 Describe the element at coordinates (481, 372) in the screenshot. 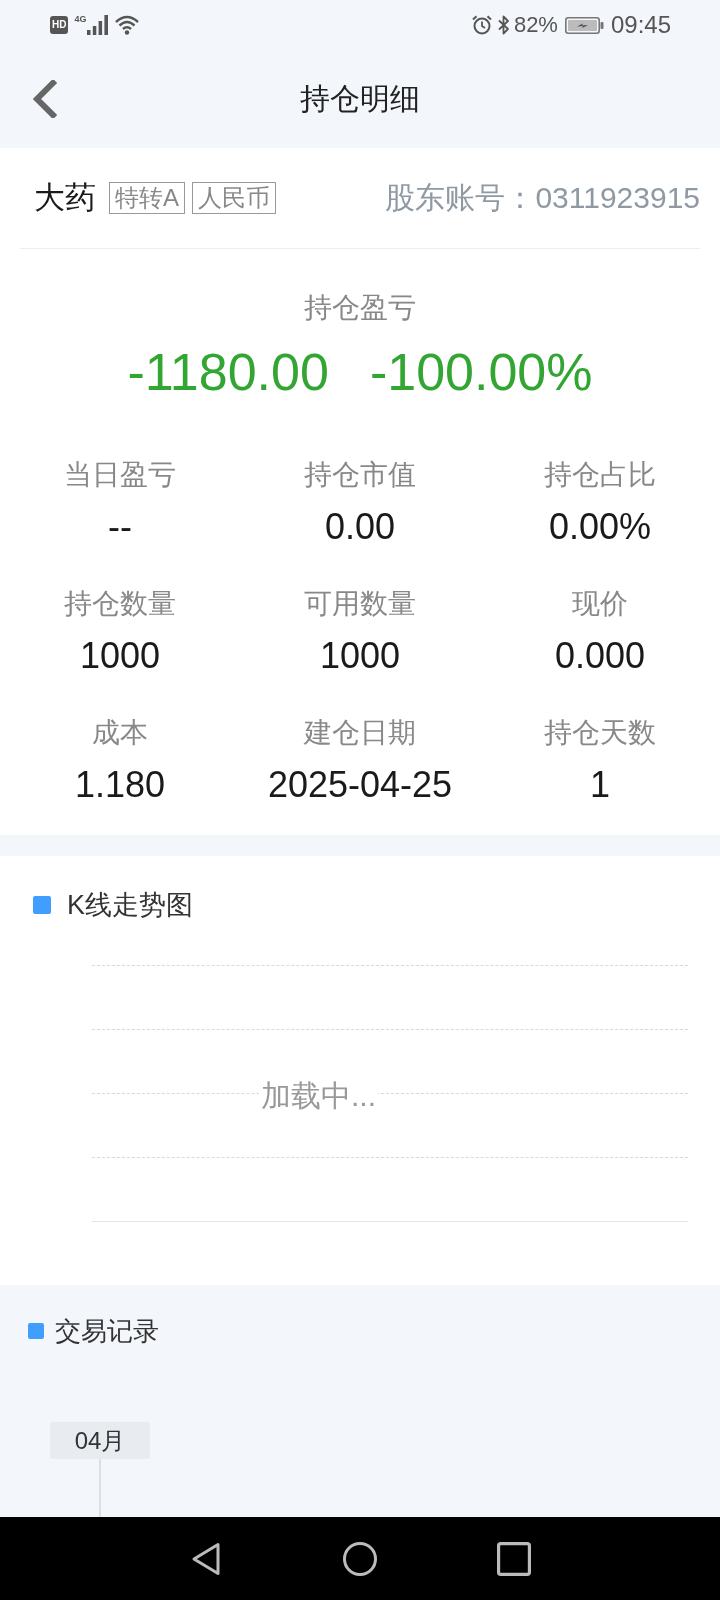

I see `pnl-percent: -100.00%` at that location.